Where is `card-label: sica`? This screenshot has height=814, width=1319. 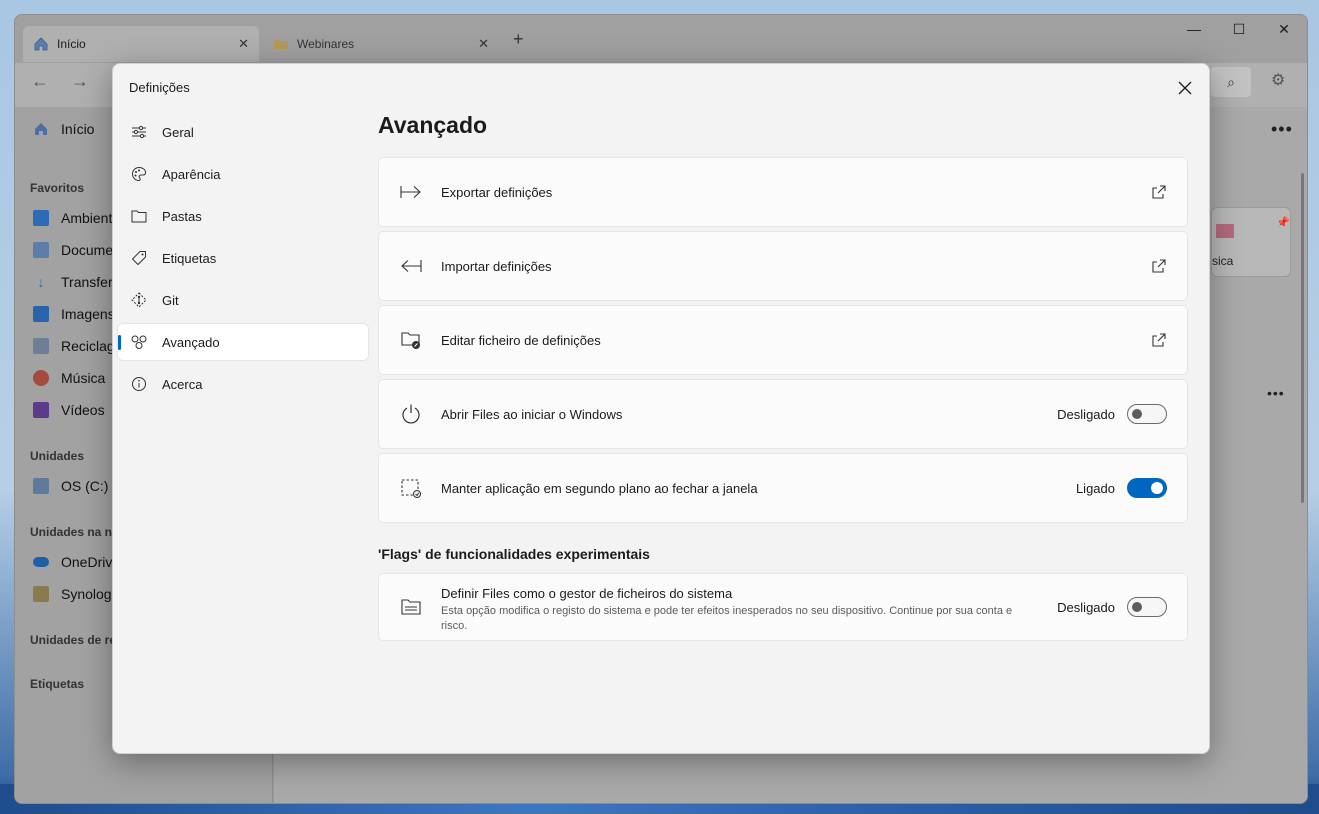
card-label: sica is located at coordinates (1223, 261).